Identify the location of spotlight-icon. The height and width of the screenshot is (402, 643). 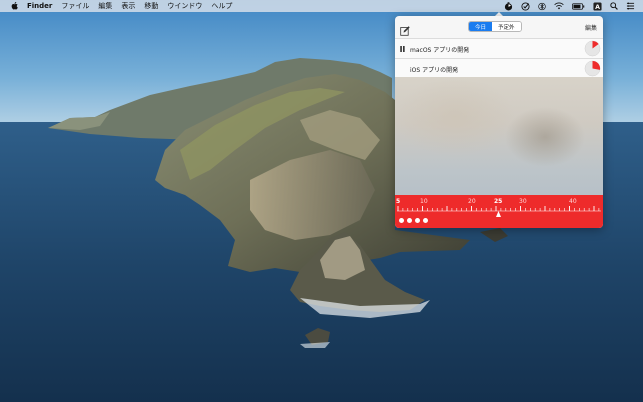
(614, 6).